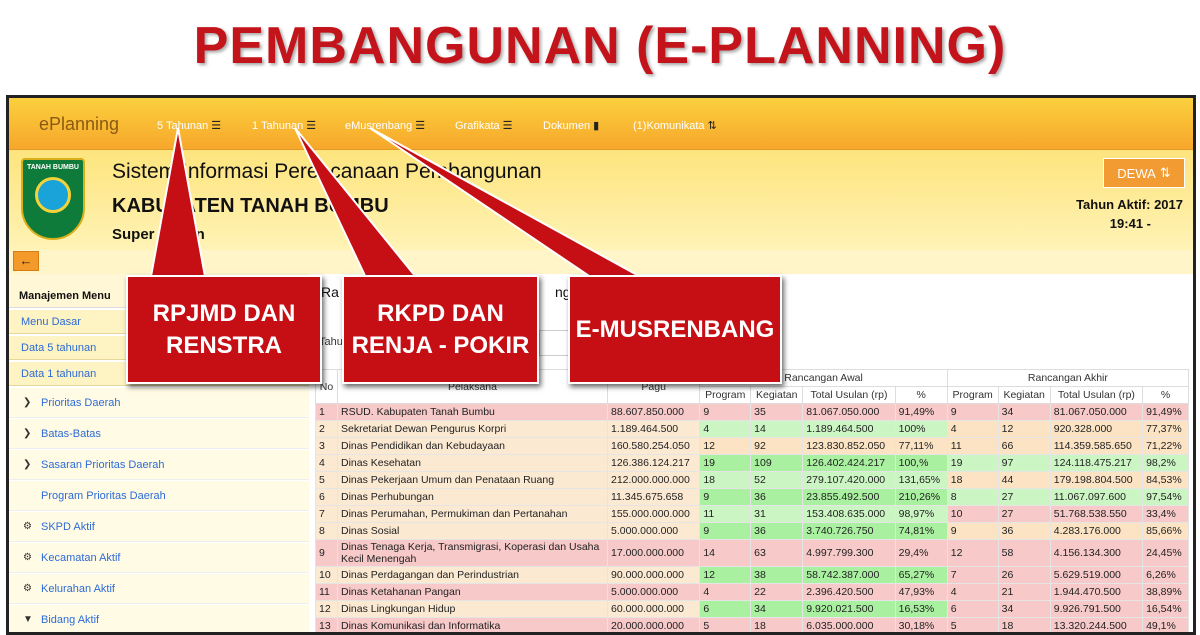 Image resolution: width=1200 pixels, height=635 pixels. What do you see at coordinates (675, 329) in the screenshot?
I see `callout-emusrenbang: E-MUSRENBANG` at bounding box center [675, 329].